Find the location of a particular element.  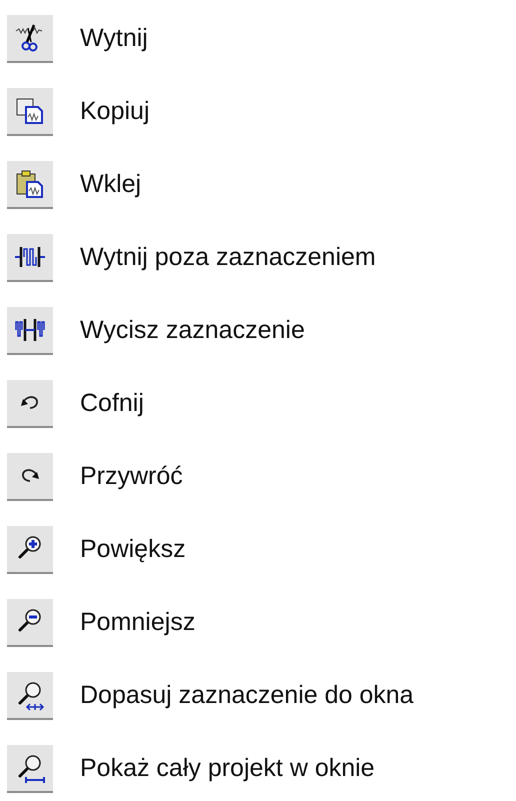

button-description: Kopiuj is located at coordinates (115, 111).